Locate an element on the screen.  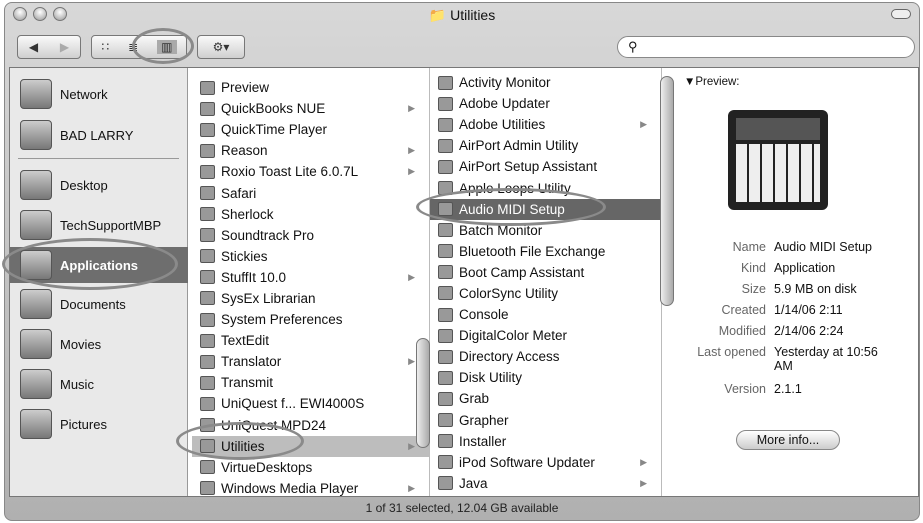
item-label: StuffIt 10.0 is located at coordinates (254, 277).